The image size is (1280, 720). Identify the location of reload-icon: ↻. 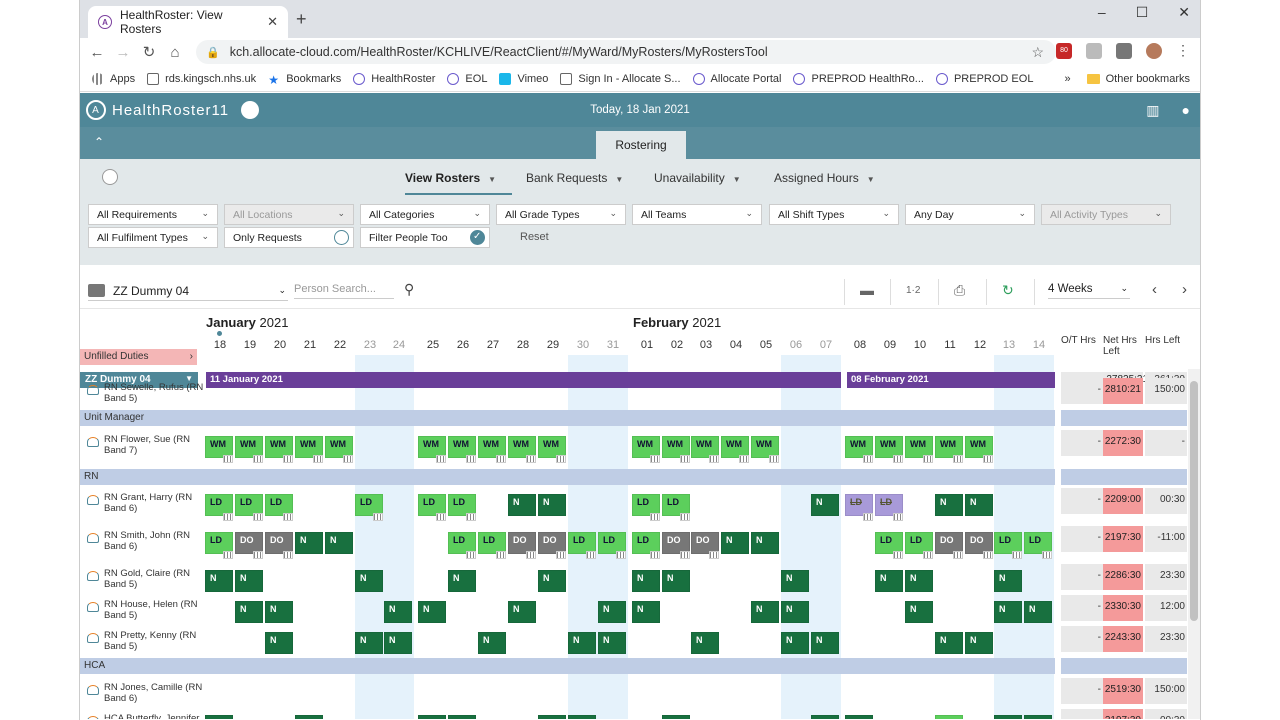
(149, 52).